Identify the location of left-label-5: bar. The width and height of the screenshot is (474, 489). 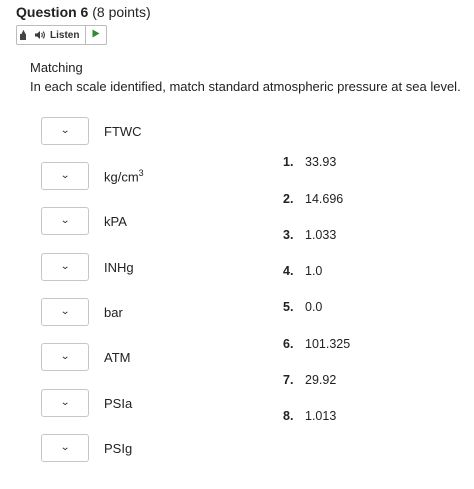
(113, 312).